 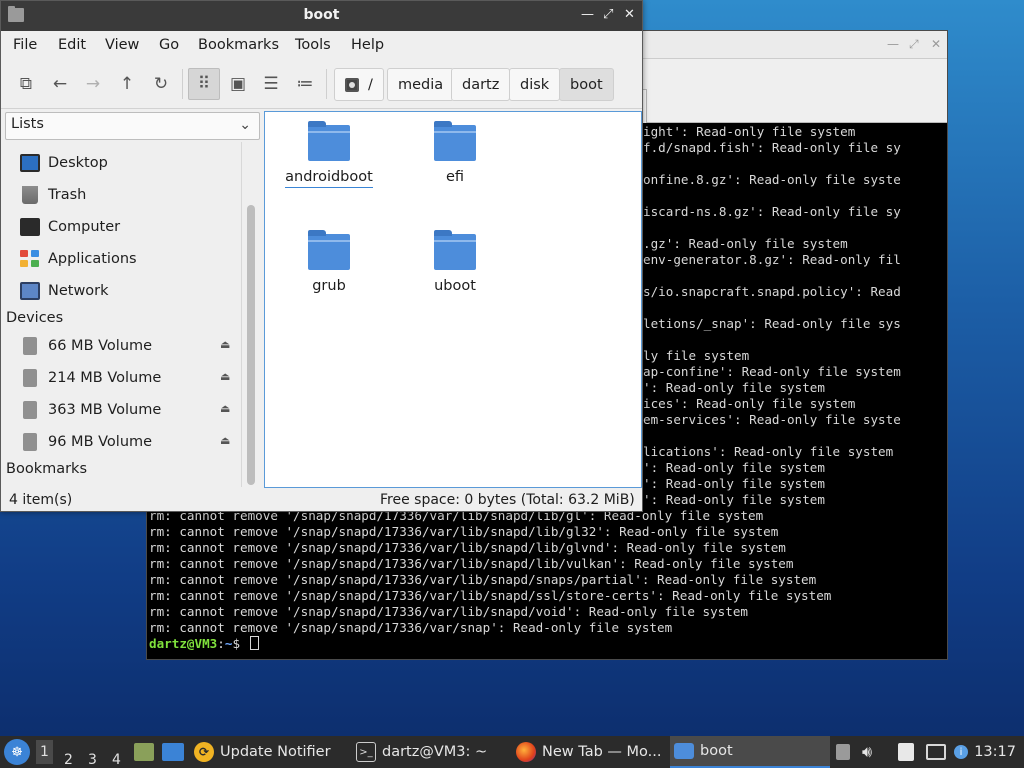 I want to click on breadcrumb-label: dartz, so click(x=481, y=84).